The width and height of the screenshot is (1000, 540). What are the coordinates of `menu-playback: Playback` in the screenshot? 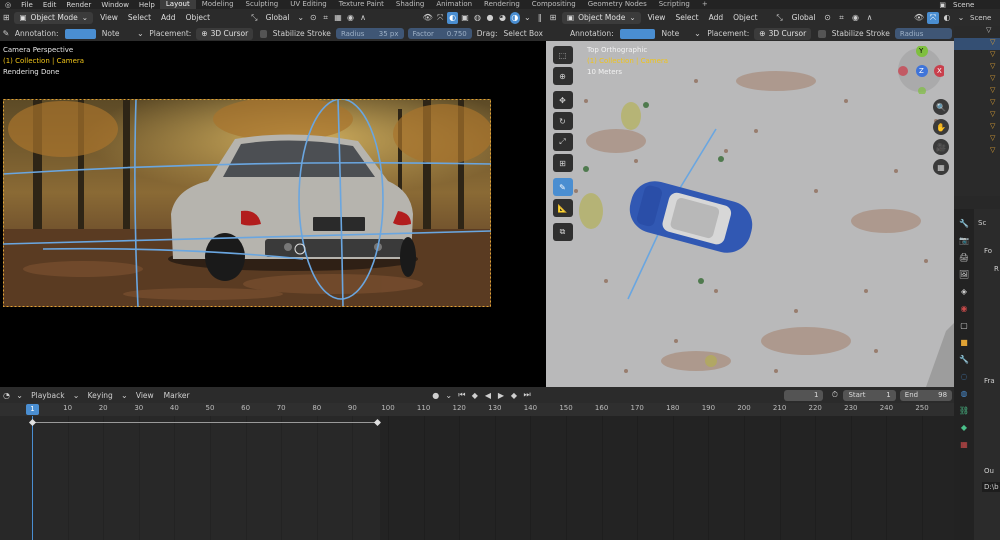 It's located at (47, 395).